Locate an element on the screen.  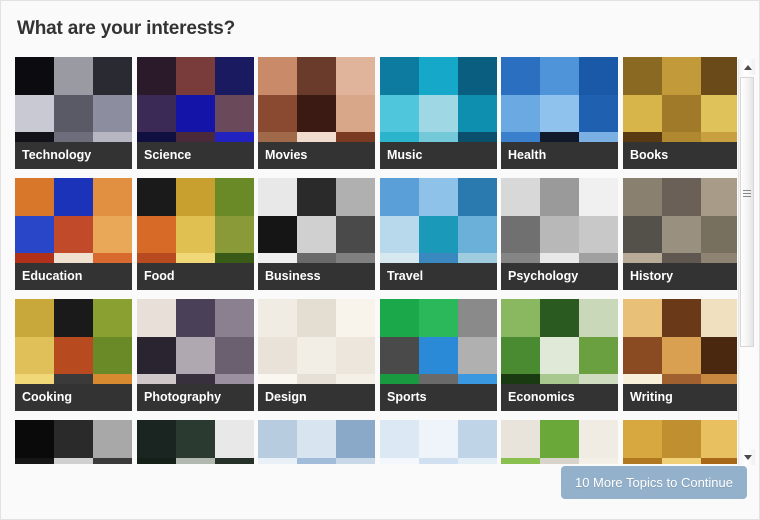
topic-tile-label: Photography is located at coordinates (195, 397).